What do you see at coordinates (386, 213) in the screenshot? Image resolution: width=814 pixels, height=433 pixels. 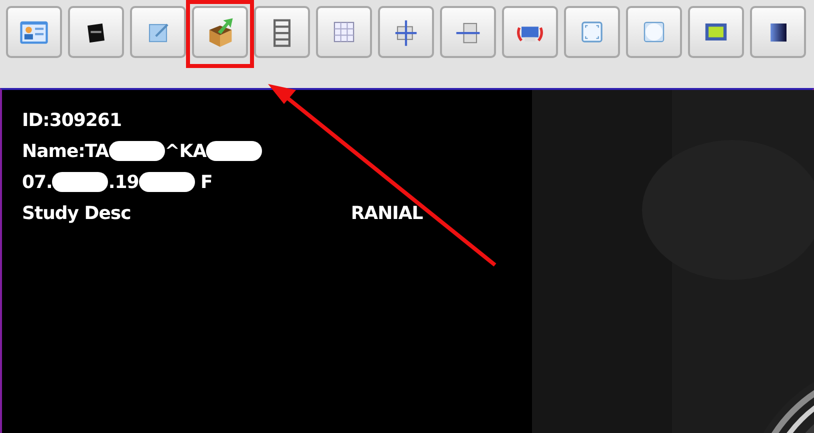 I see `overlay-text: RANIAL` at bounding box center [386, 213].